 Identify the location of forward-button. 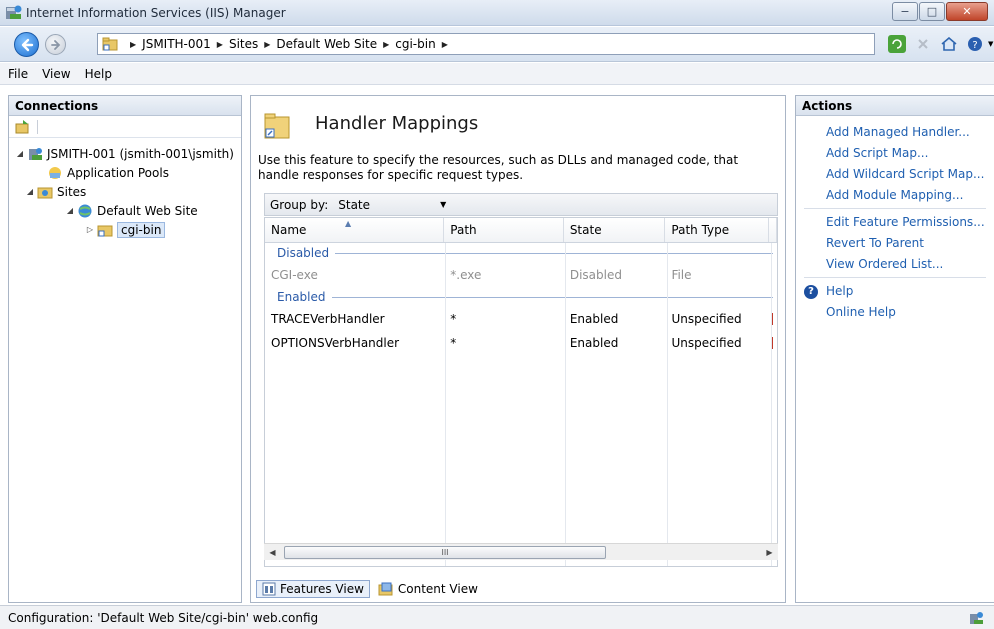
(55, 44).